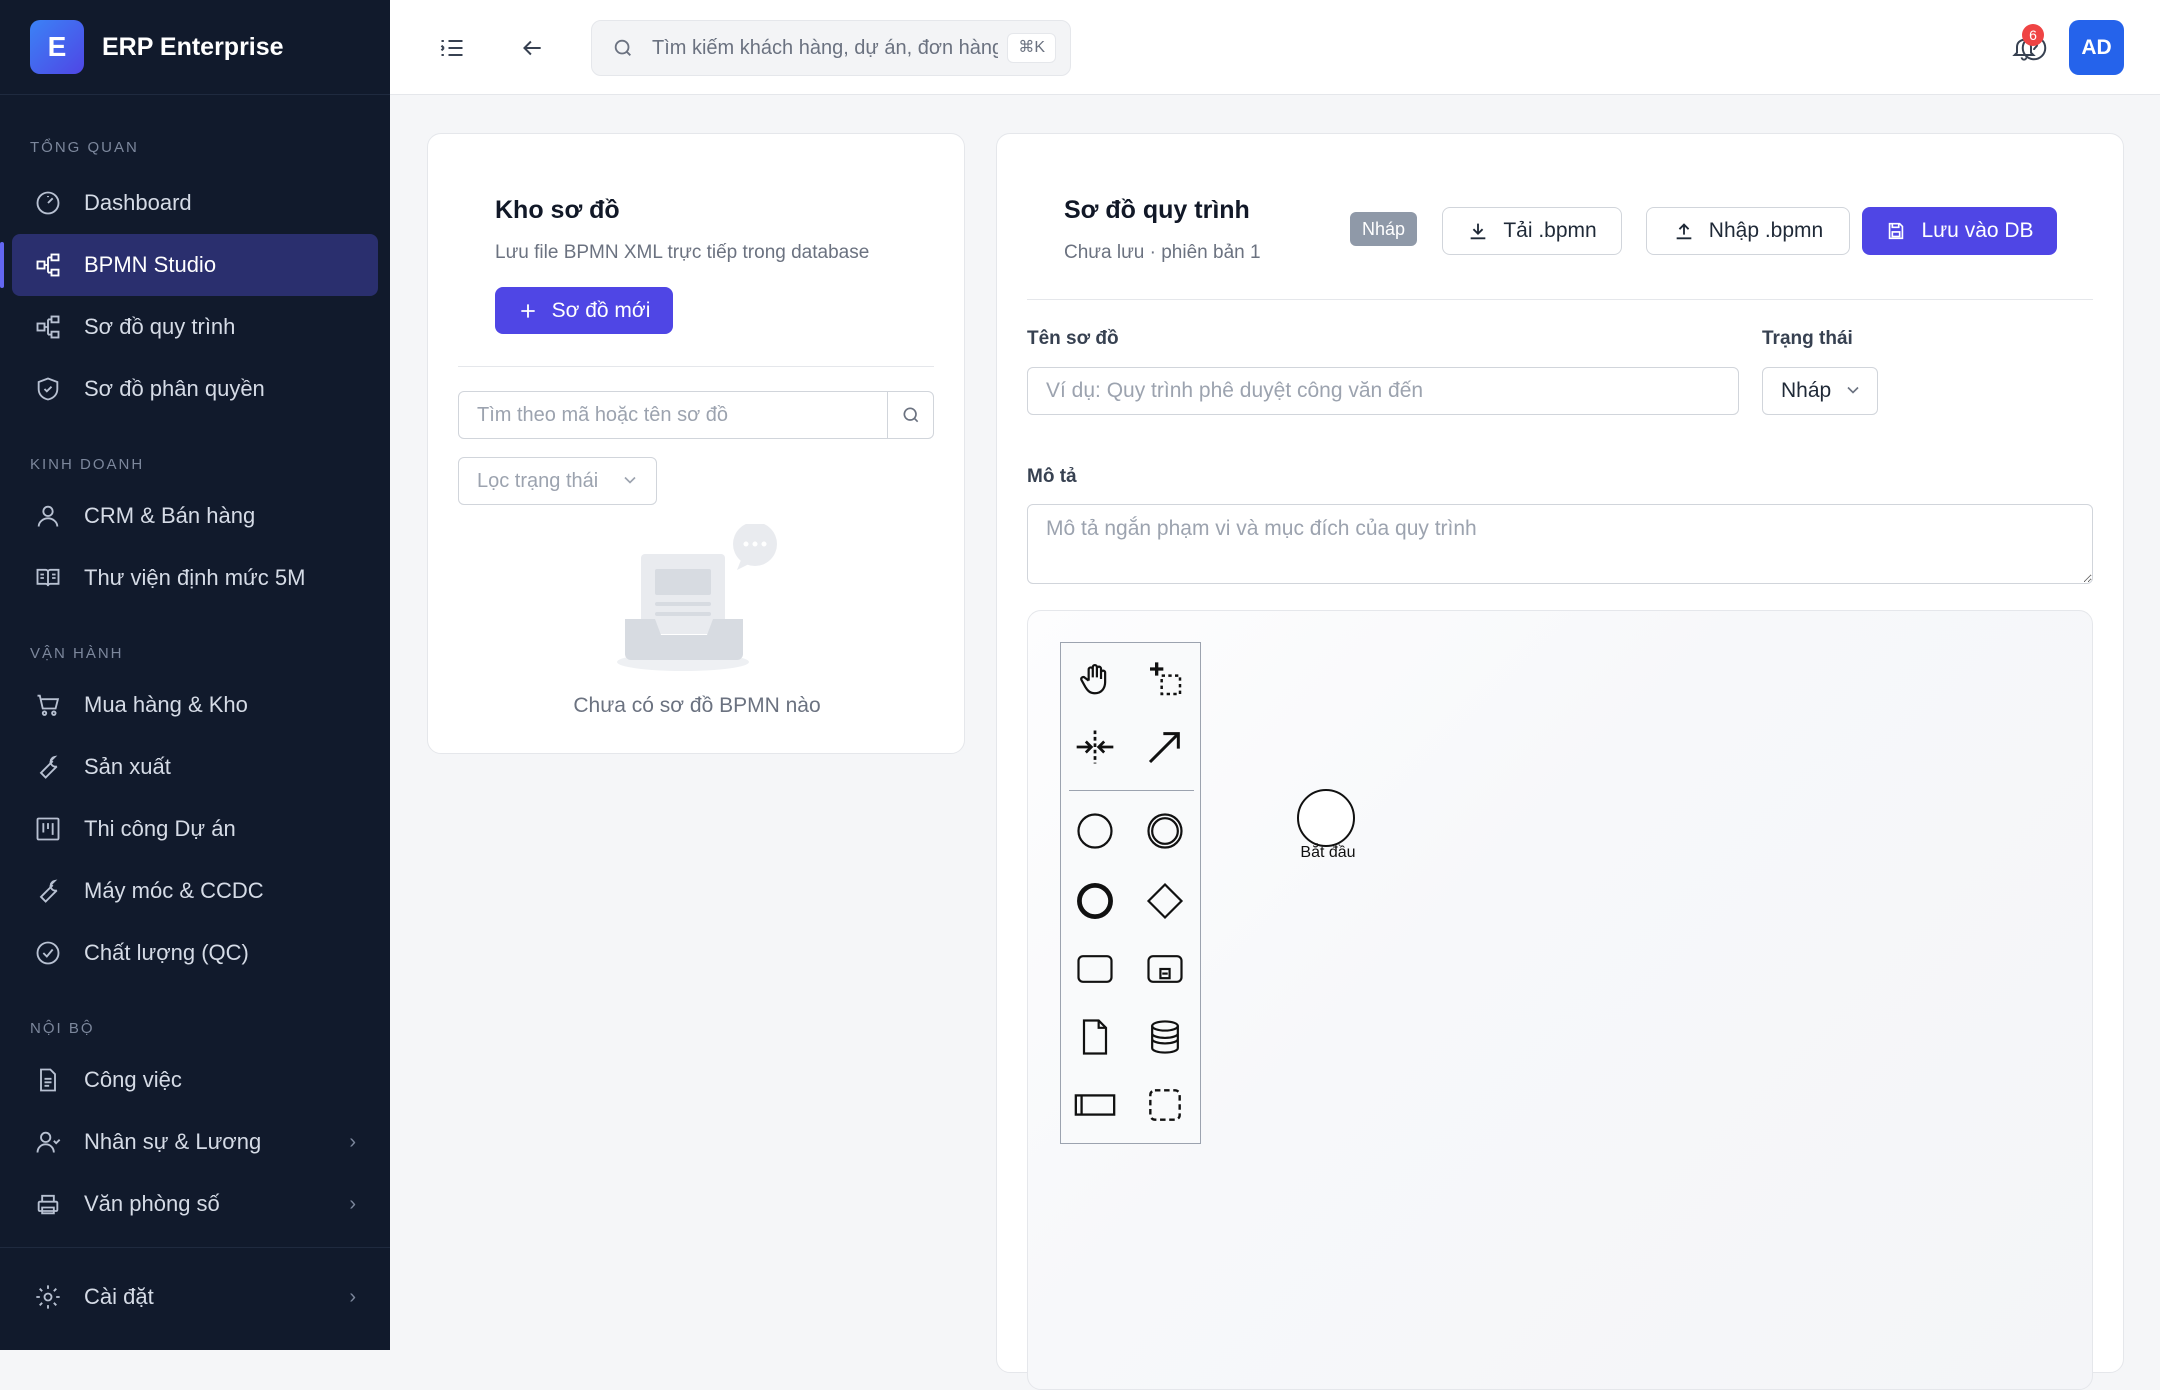  I want to click on repo-search-button, so click(910, 415).